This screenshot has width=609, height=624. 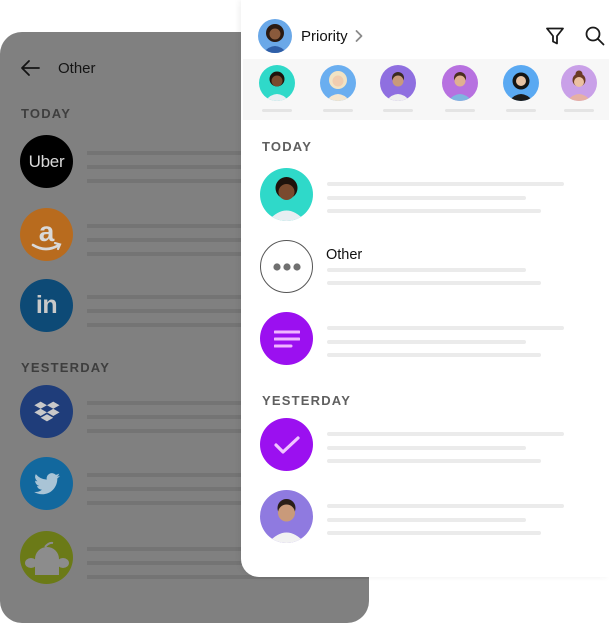 I want to click on surveymonkey-glyph, so click(x=46, y=558).